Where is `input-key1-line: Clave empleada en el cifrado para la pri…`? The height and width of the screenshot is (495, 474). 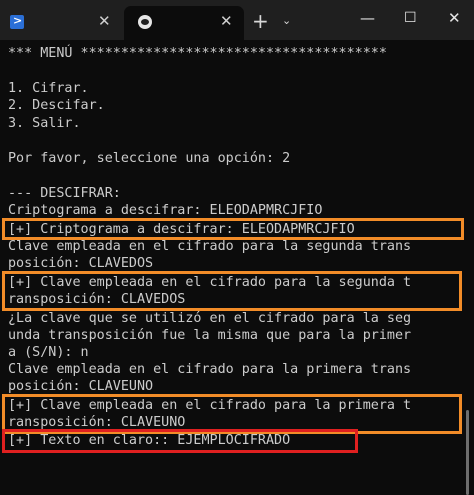 input-key1-line: Clave empleada en el cifrado para la pri… is located at coordinates (210, 369).